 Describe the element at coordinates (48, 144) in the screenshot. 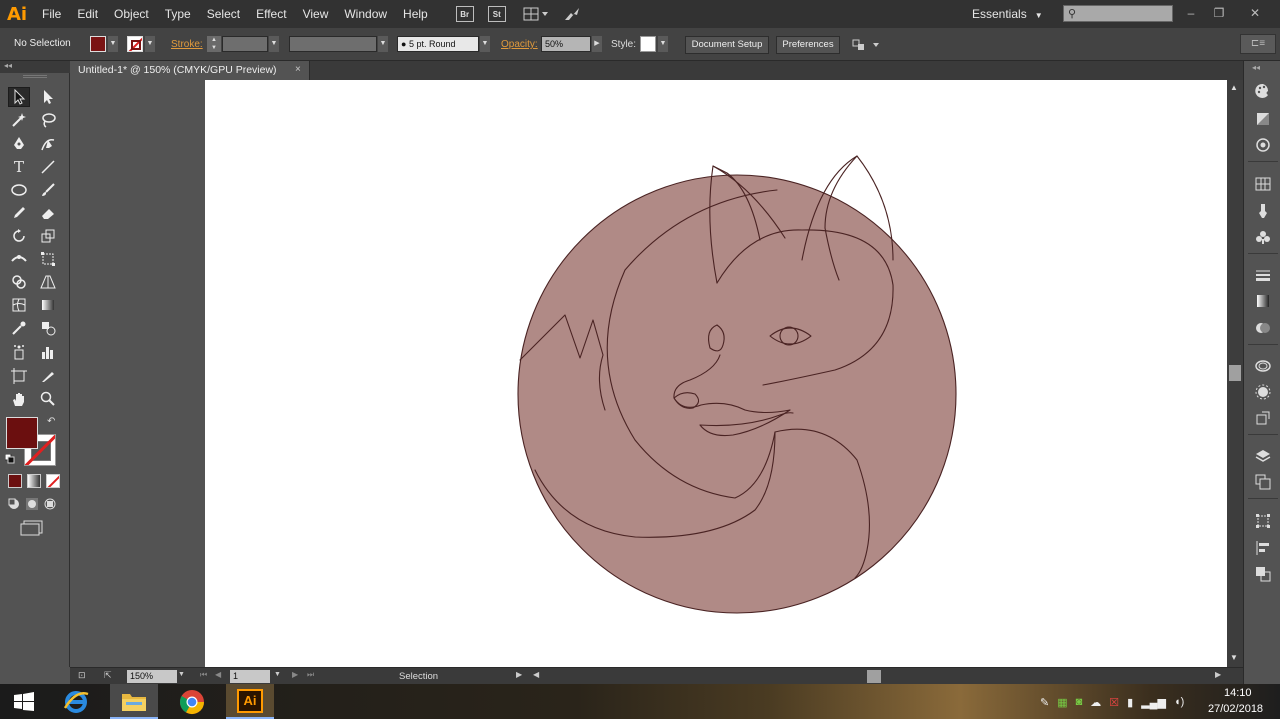

I see `curvature-tool-icon` at that location.